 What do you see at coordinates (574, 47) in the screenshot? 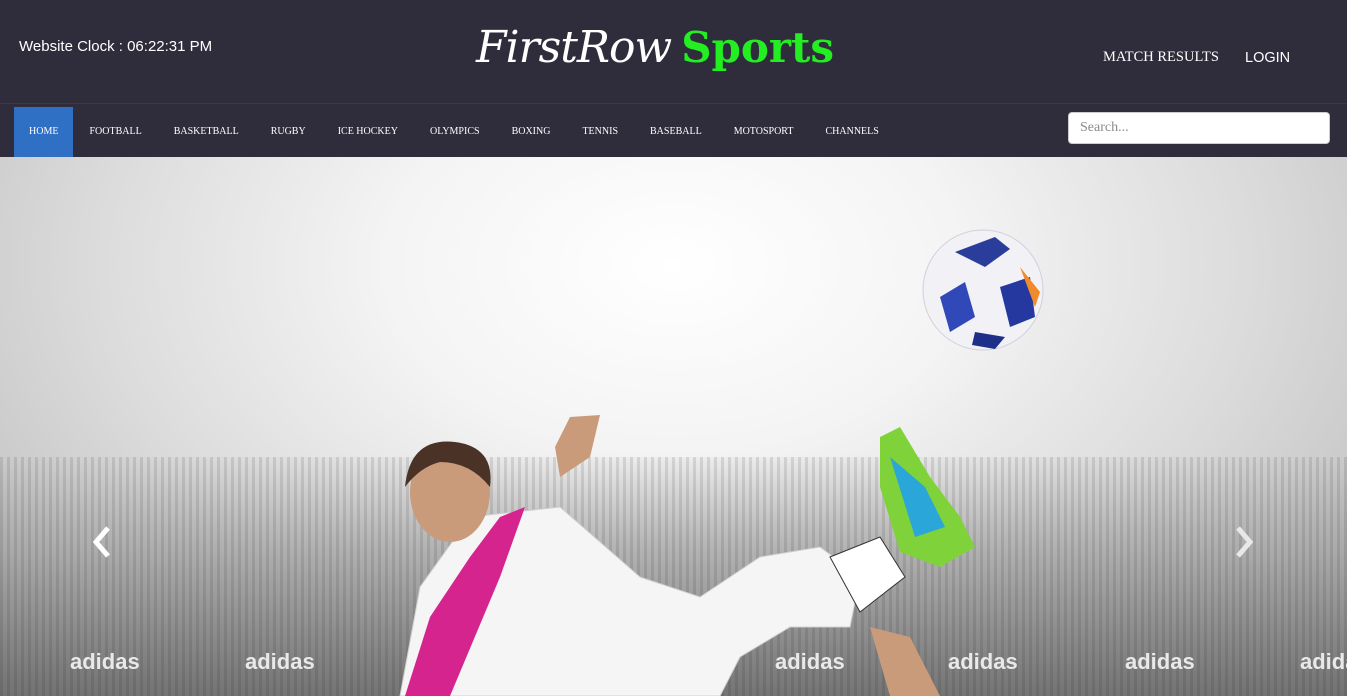
I see `logo-script-text: FirstRow` at bounding box center [574, 47].